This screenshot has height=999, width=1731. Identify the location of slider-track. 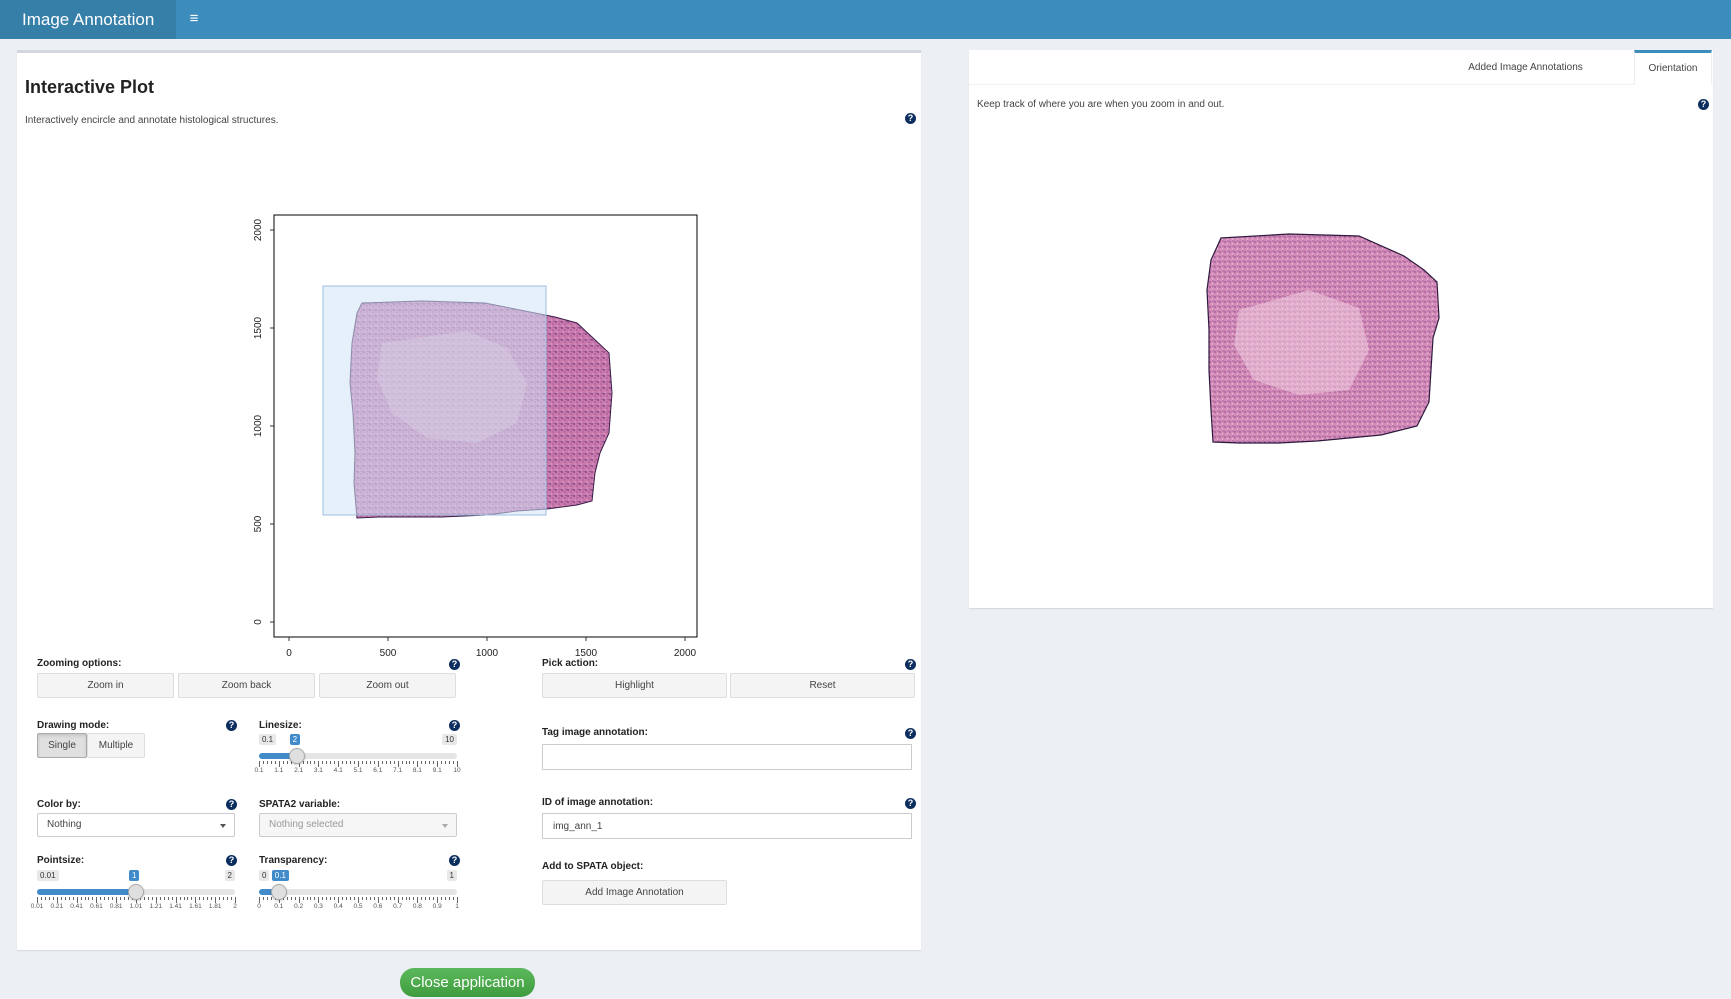
(358, 892).